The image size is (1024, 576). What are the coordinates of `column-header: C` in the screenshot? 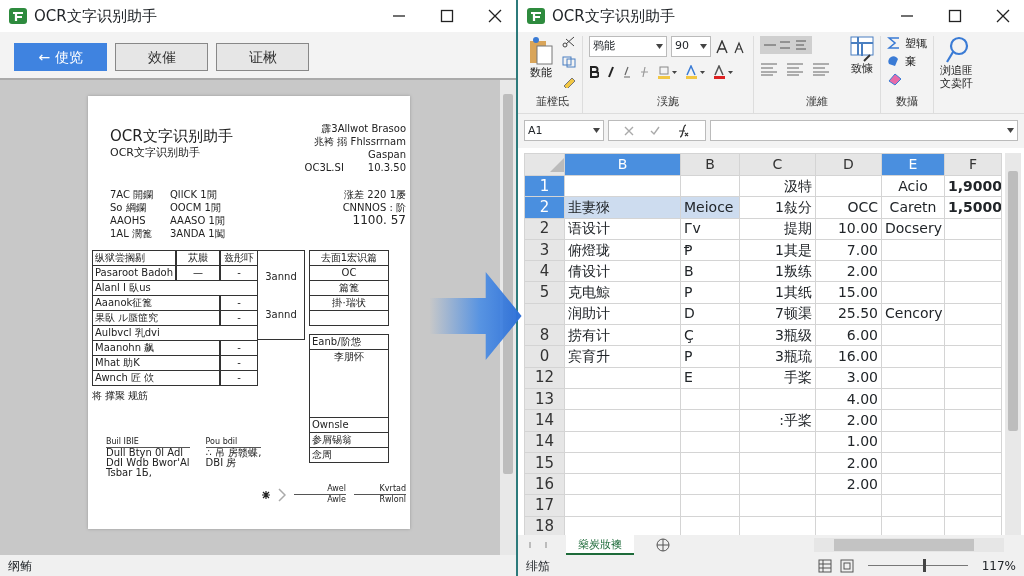 It's located at (777, 164).